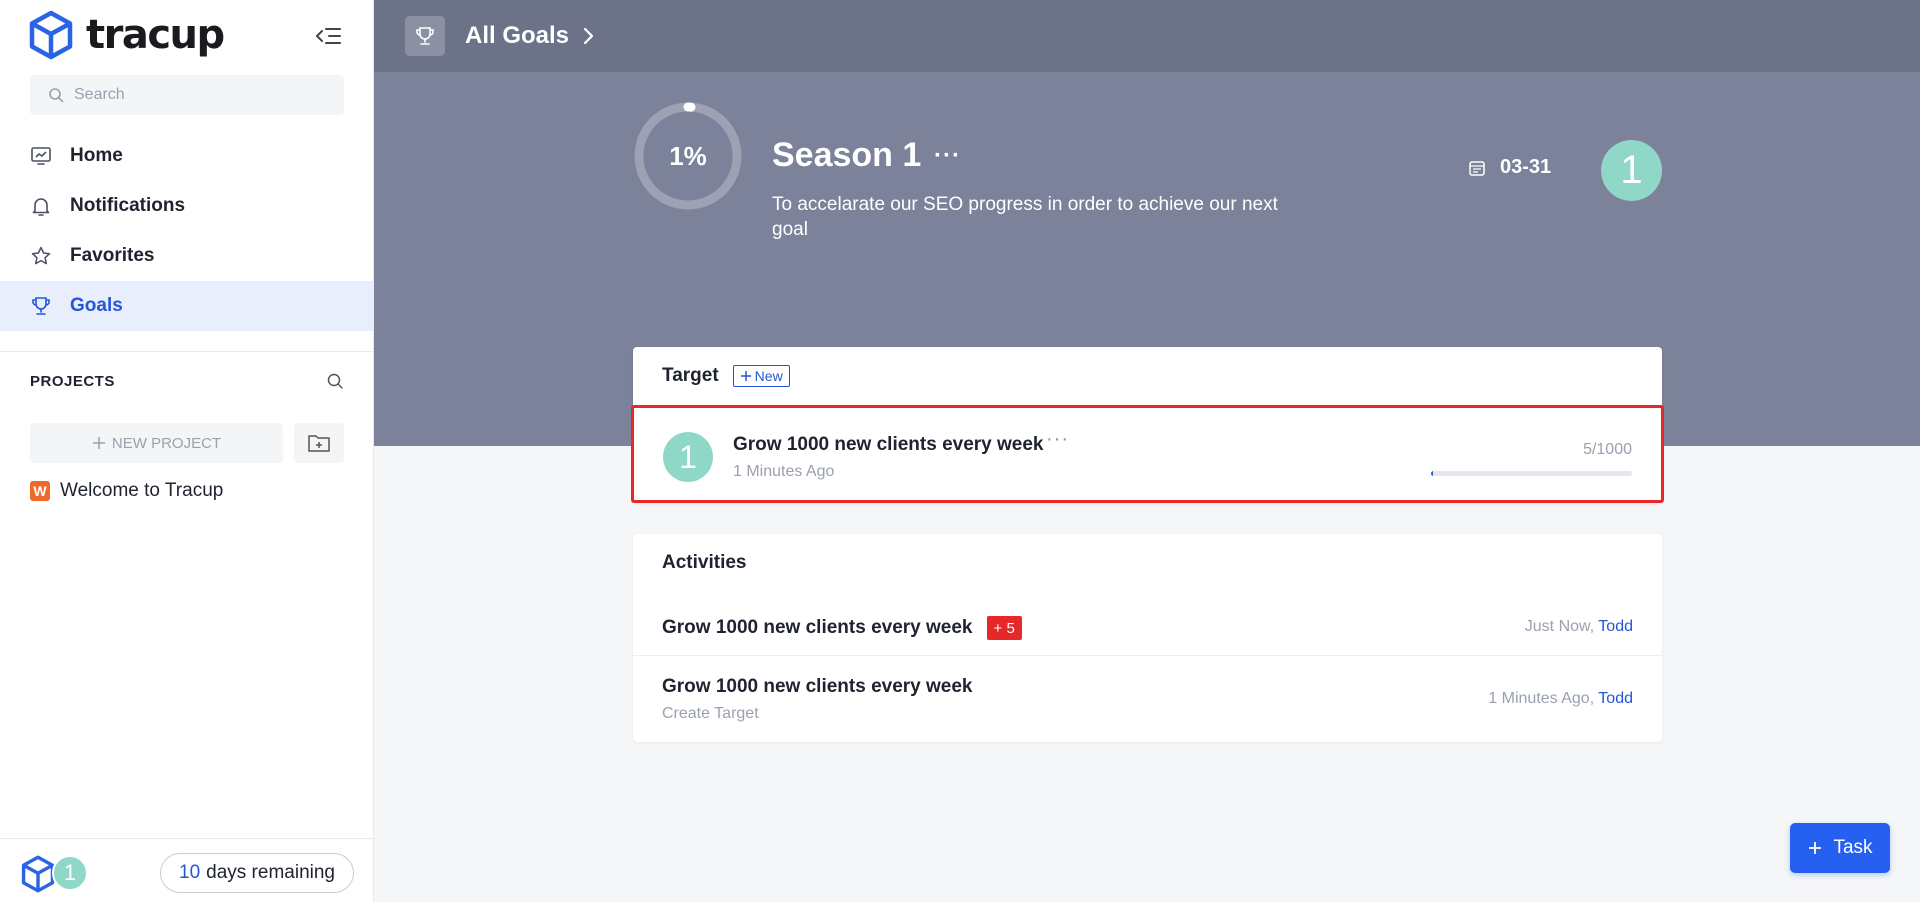  What do you see at coordinates (1432, 473) in the screenshot?
I see `target-progress-fill` at bounding box center [1432, 473].